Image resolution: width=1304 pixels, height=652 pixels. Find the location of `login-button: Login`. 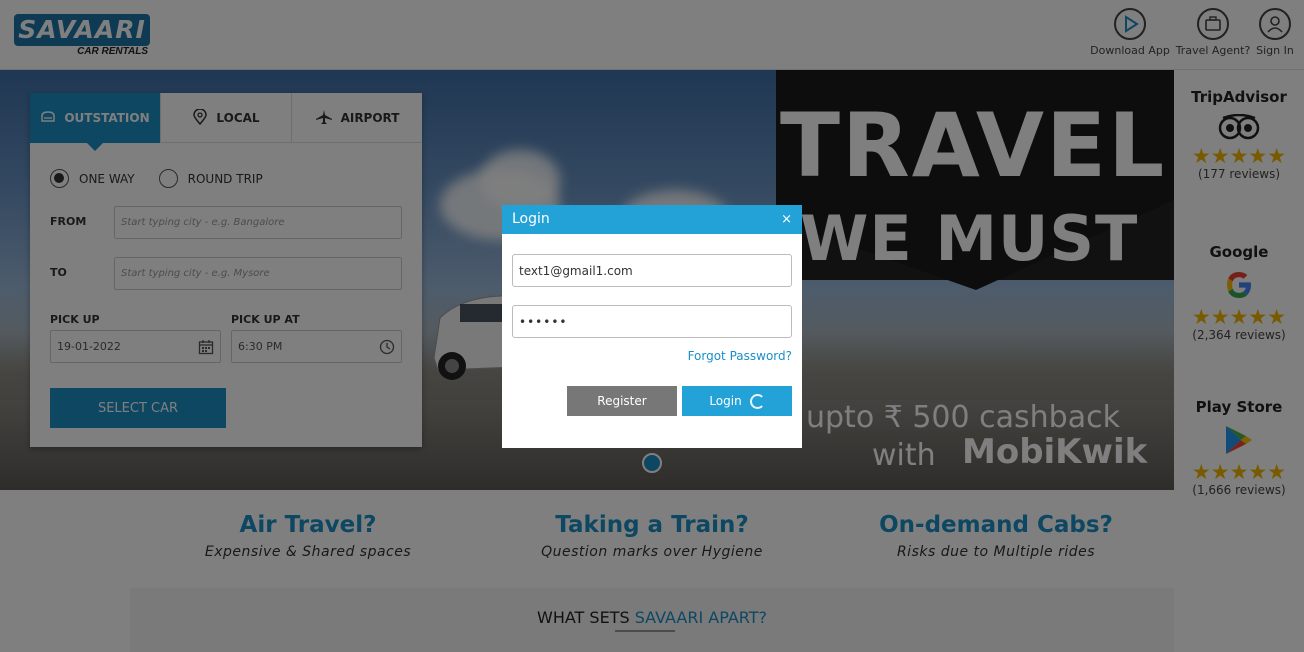

login-button: Login is located at coordinates (737, 401).